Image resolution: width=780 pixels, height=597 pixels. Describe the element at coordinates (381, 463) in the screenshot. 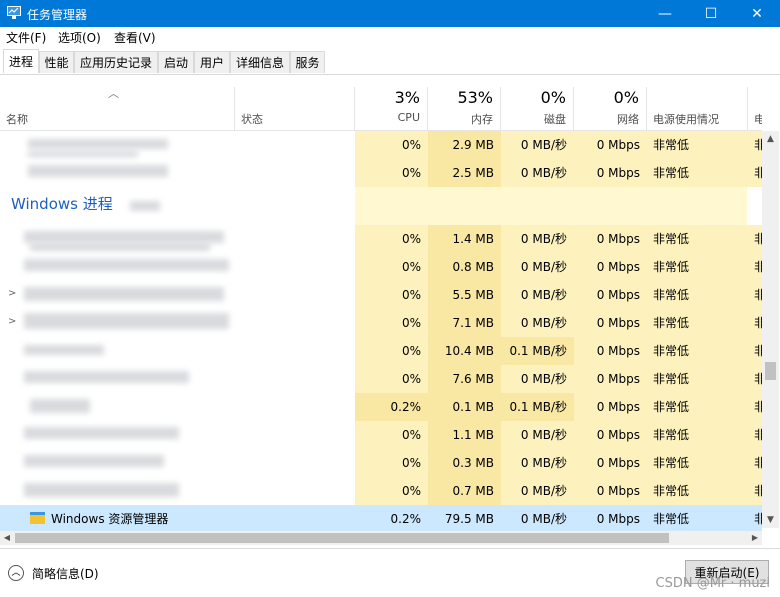

I see `table-row: 0% 0.3 MB 0 MB/秒 0 Mbps 非常低非` at that location.